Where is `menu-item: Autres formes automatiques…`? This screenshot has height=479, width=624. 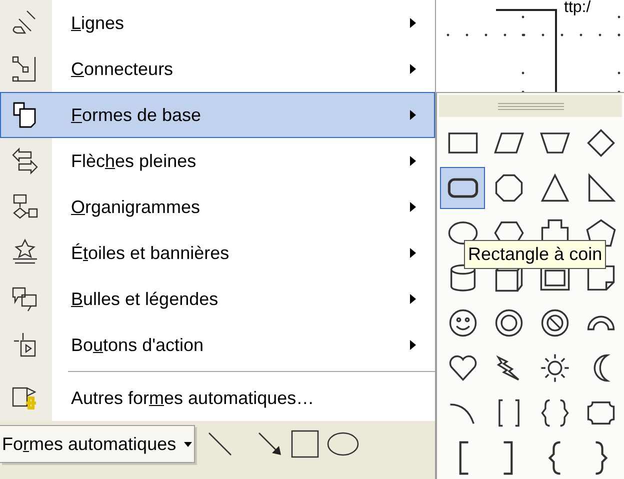 menu-item: Autres formes automatiques… is located at coordinates (217, 398).